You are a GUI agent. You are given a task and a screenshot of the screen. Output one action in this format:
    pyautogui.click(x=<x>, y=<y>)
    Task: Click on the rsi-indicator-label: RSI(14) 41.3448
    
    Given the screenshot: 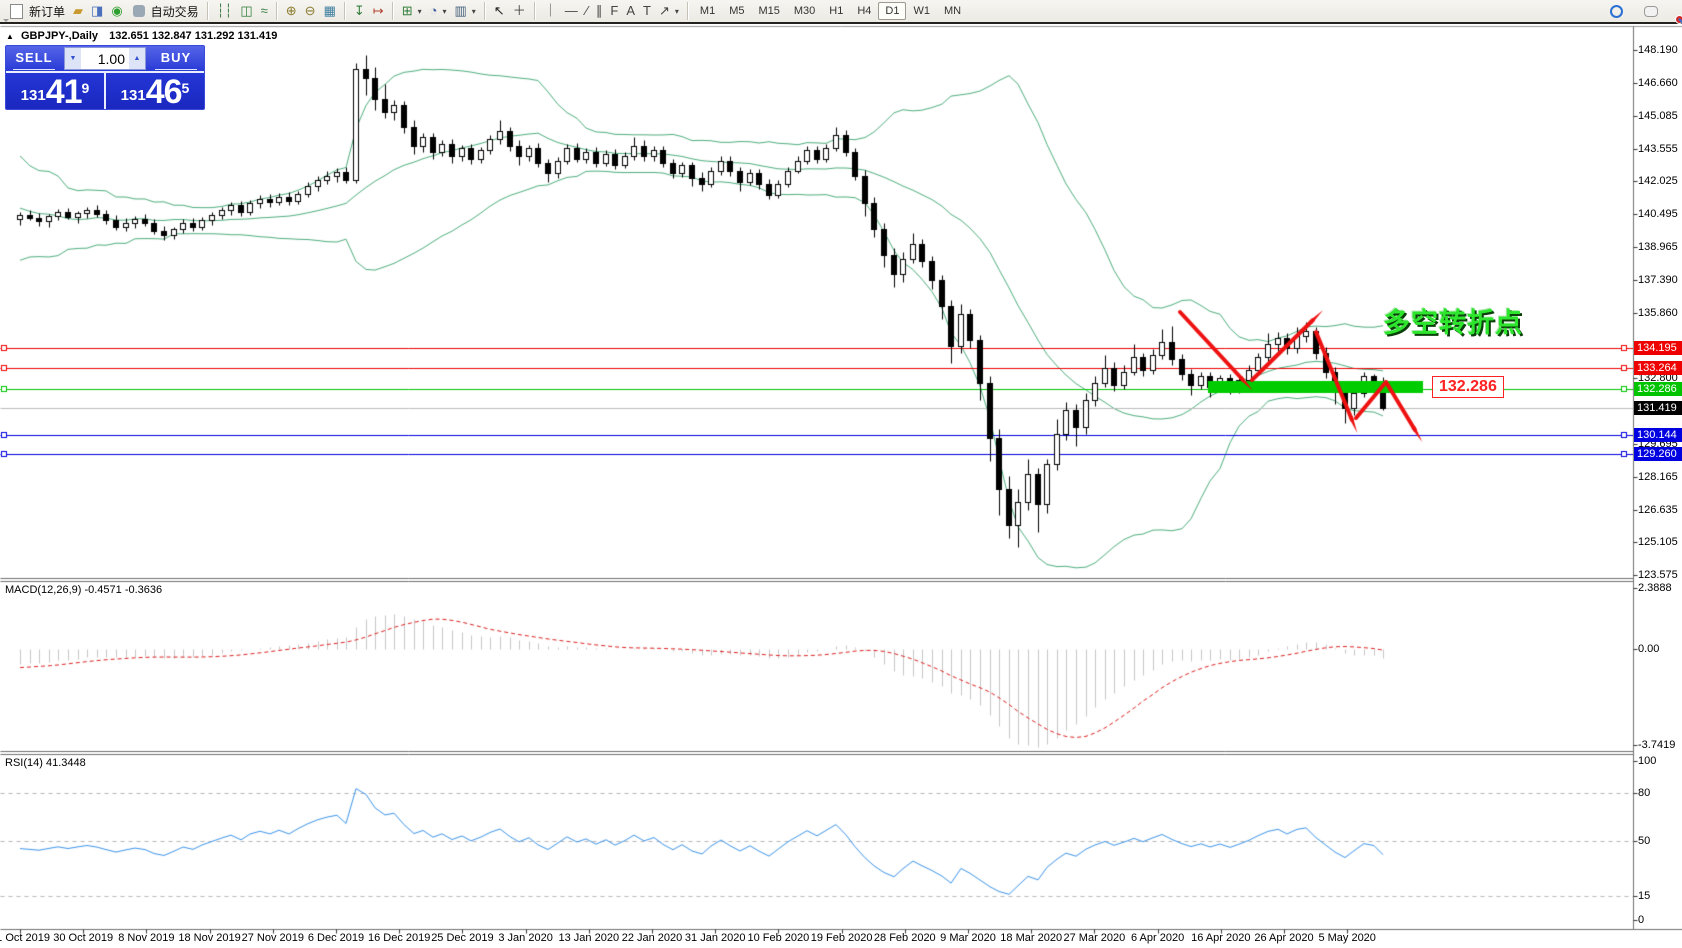 What is the action you would take?
    pyautogui.click(x=45, y=763)
    